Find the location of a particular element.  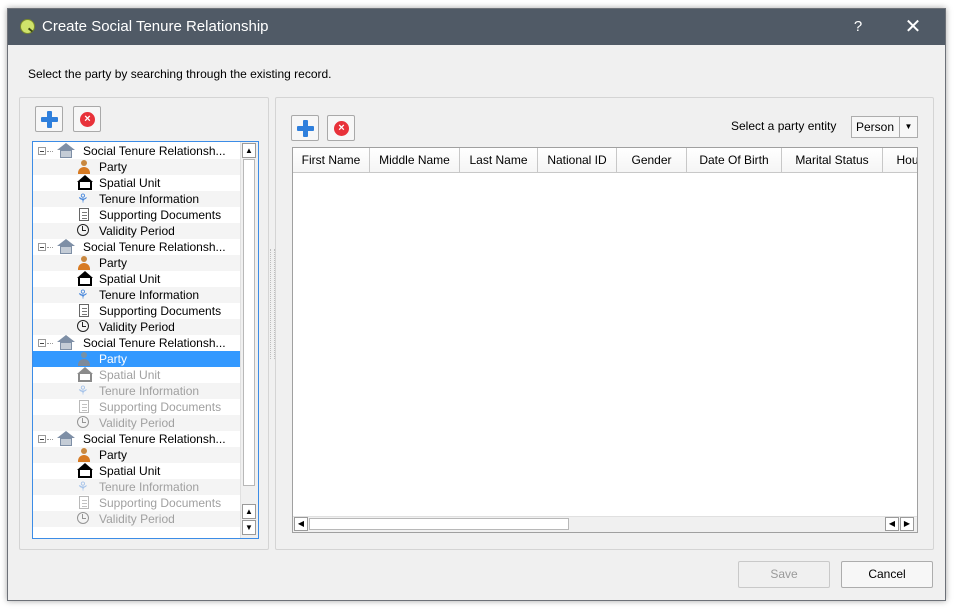

column-header-gender: Gender is located at coordinates (652, 160).